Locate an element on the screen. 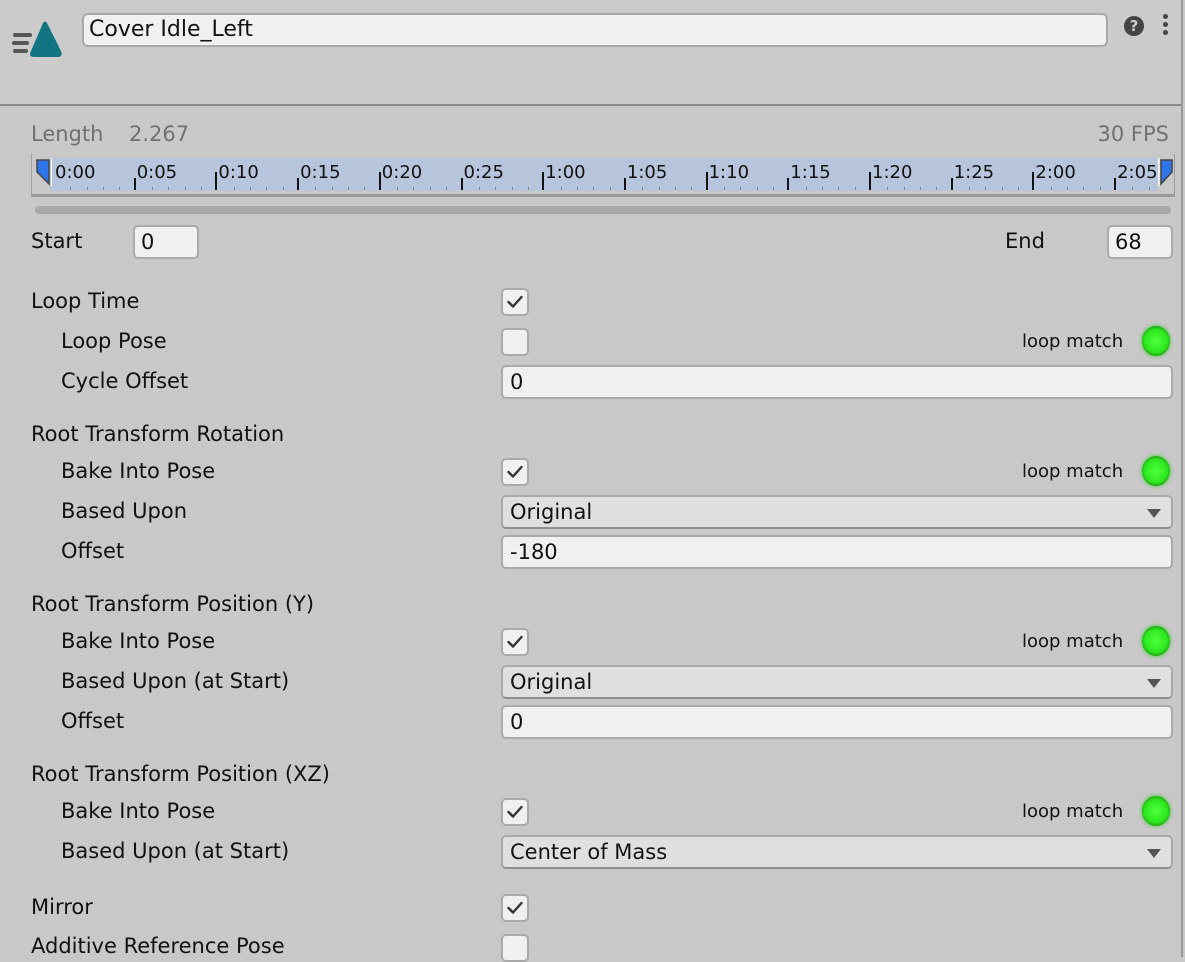  position-xz-loop-match-indicator-icon is located at coordinates (1156, 811).